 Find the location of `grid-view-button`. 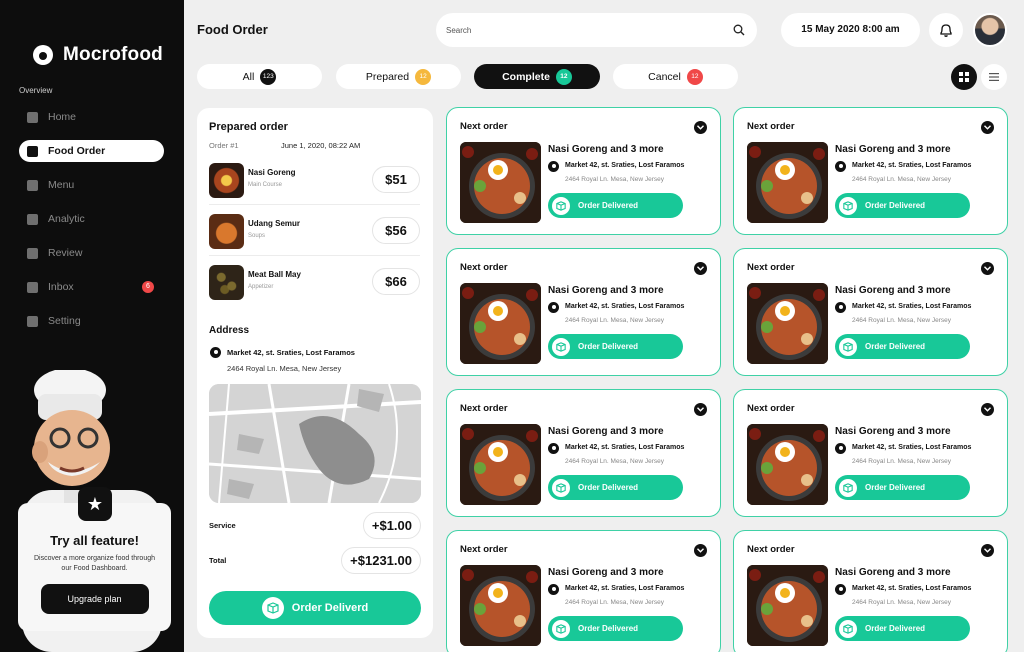

grid-view-button is located at coordinates (964, 77).